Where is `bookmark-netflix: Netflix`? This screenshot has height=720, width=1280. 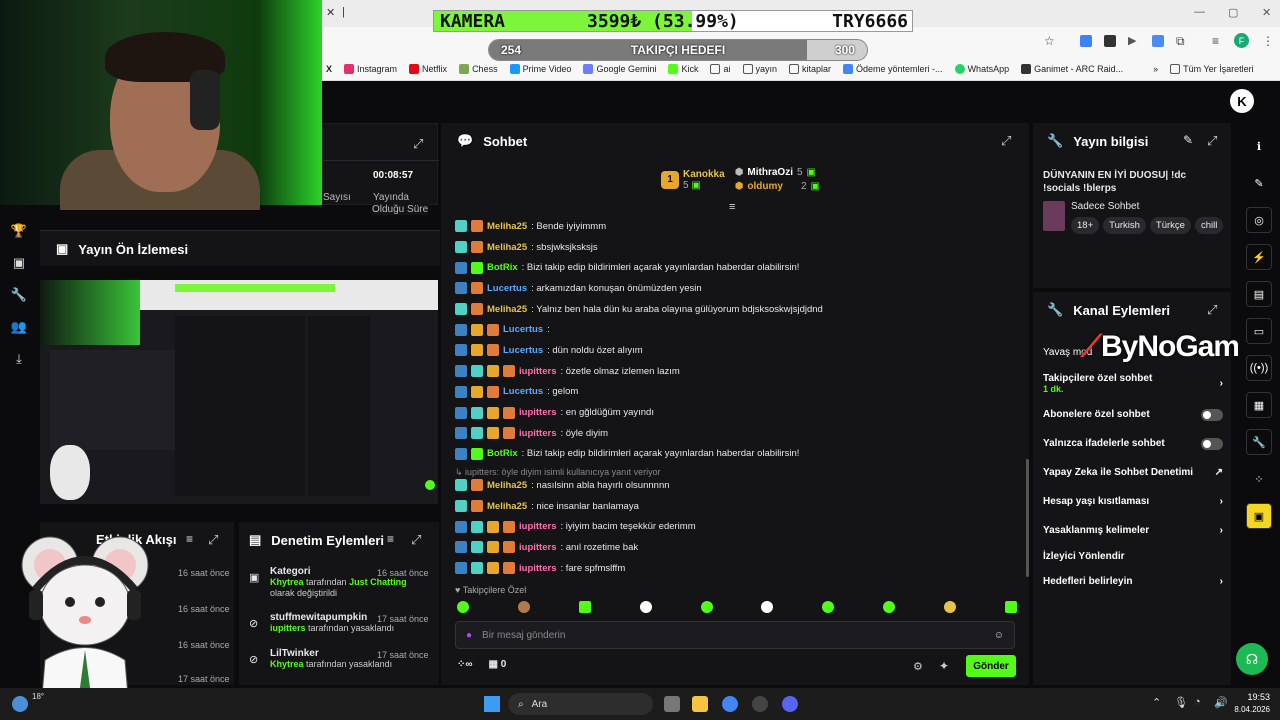
bookmark-netflix: Netflix is located at coordinates (428, 68).